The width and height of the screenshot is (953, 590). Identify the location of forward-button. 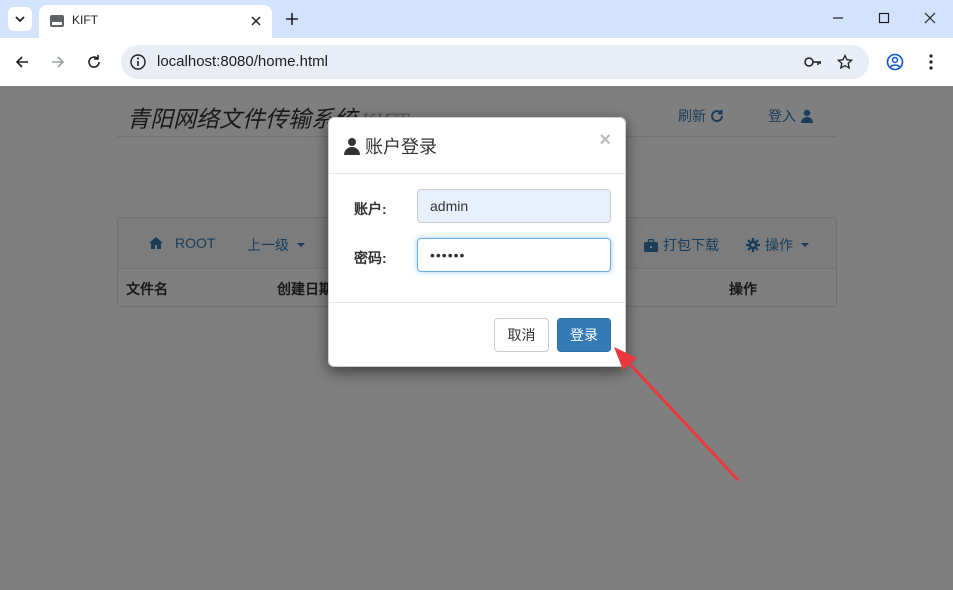
(58, 62).